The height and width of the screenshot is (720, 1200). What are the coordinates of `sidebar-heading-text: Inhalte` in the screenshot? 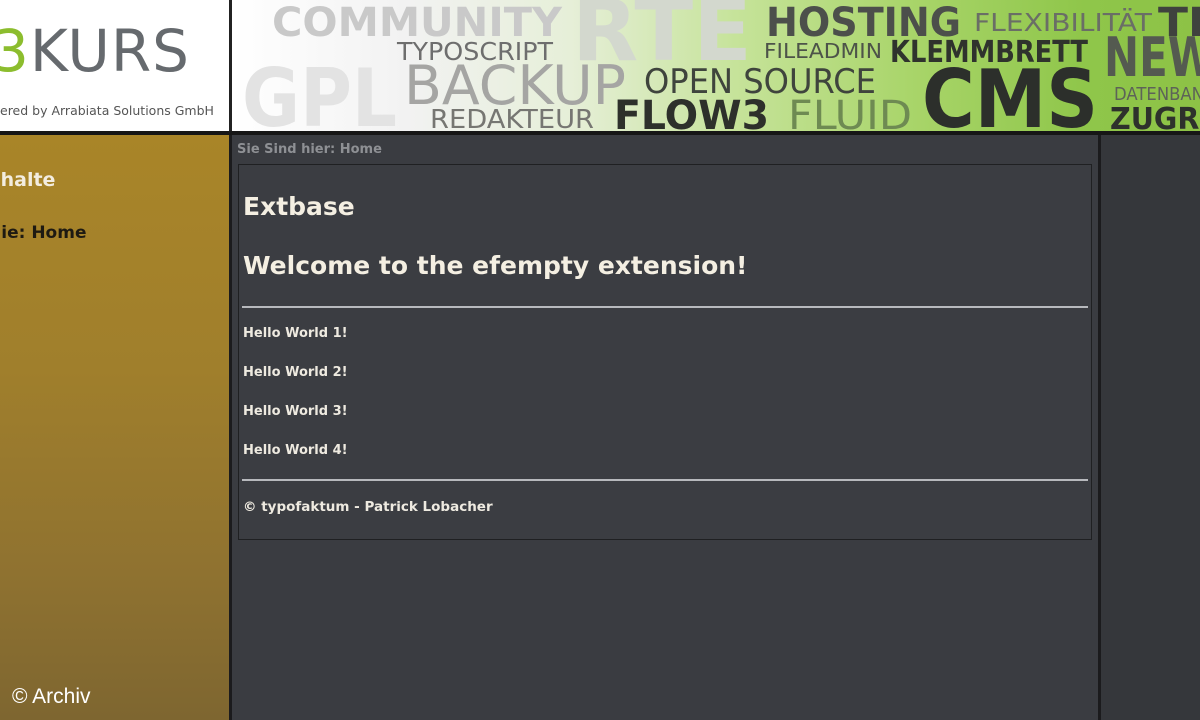 It's located at (28, 180).